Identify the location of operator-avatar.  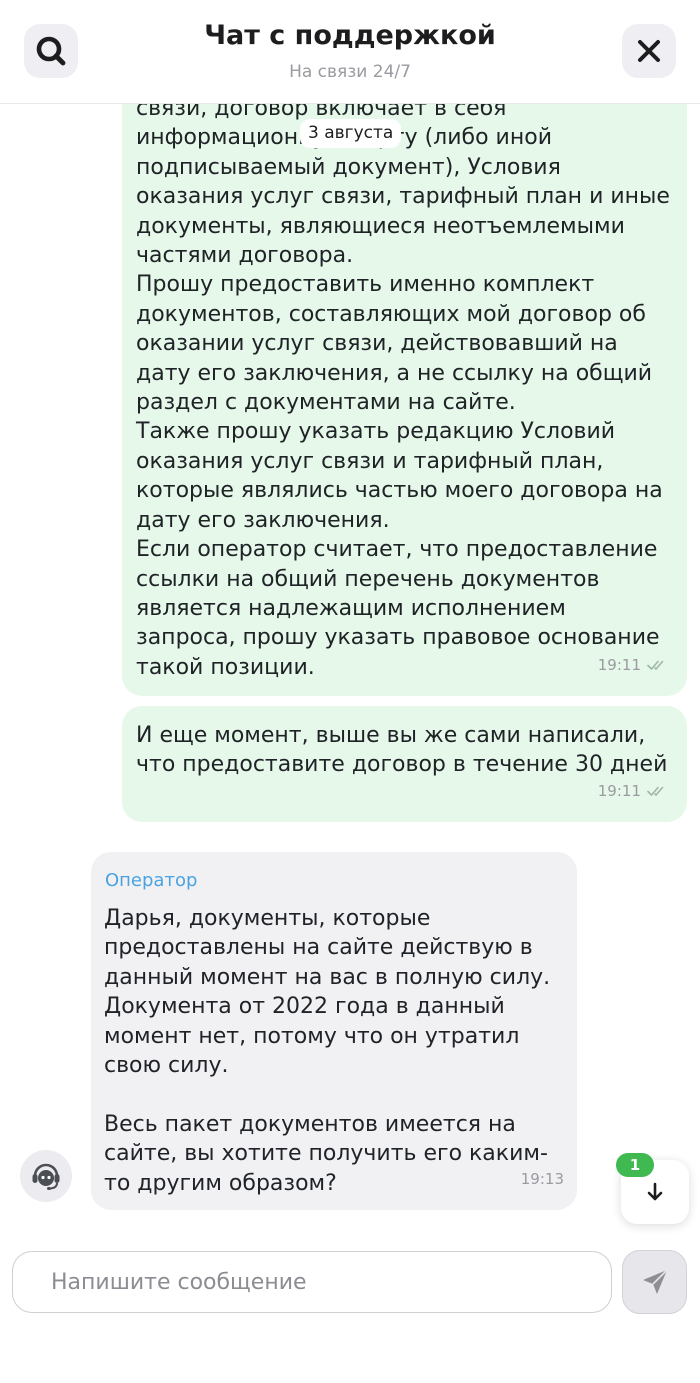
(46, 1176).